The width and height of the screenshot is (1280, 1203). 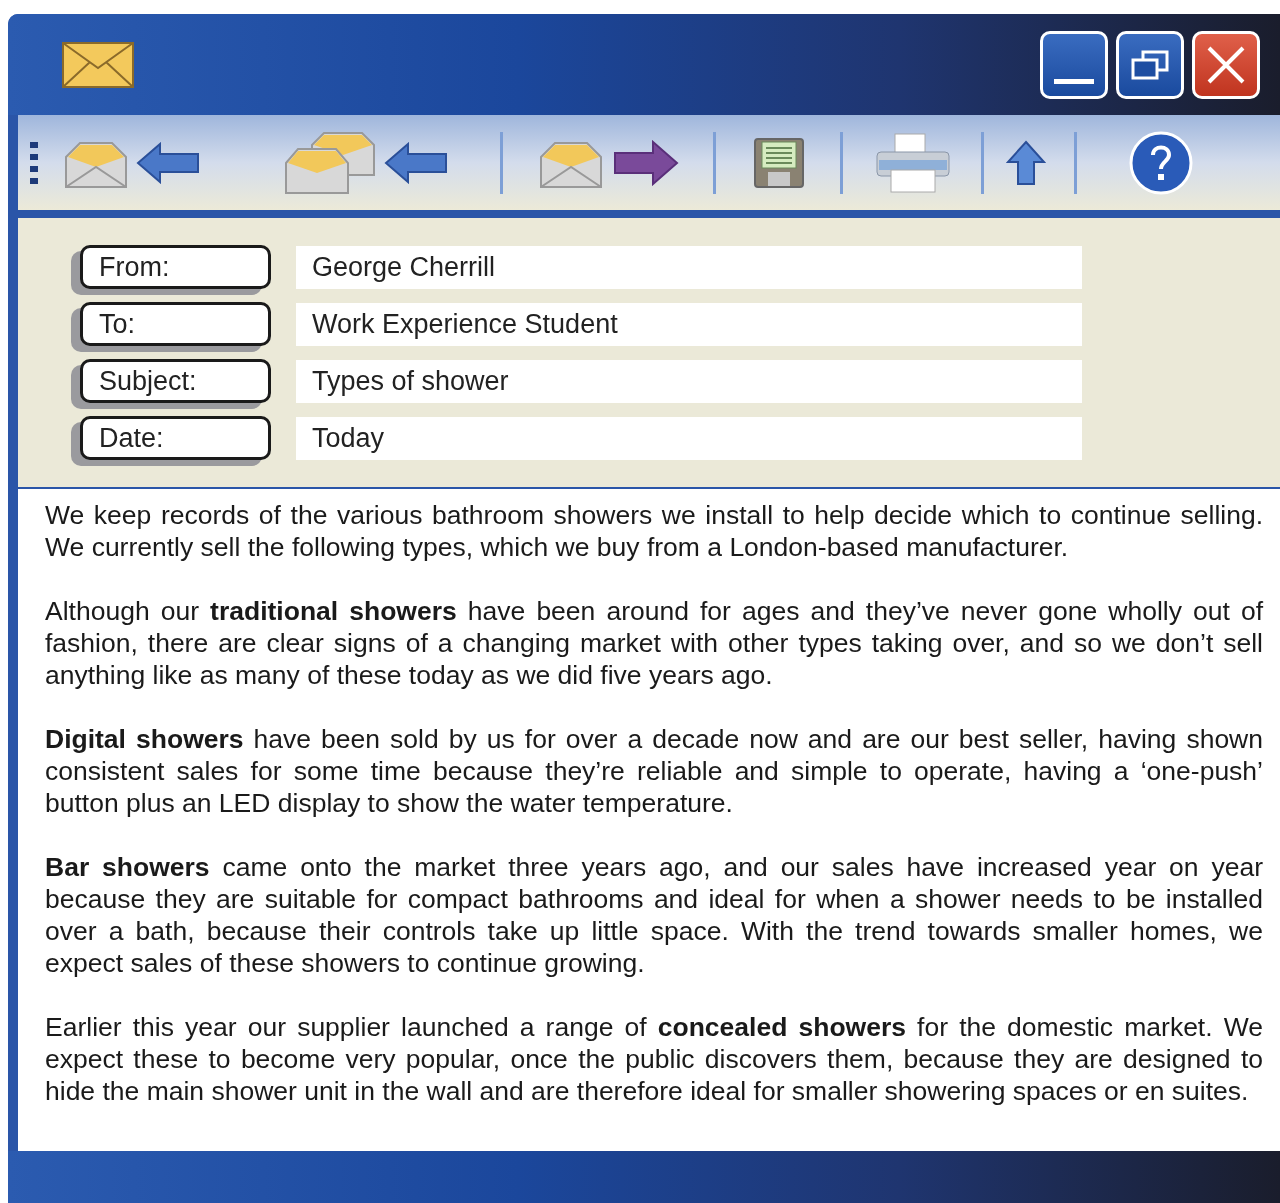 I want to click on close-button, so click(x=1226, y=64).